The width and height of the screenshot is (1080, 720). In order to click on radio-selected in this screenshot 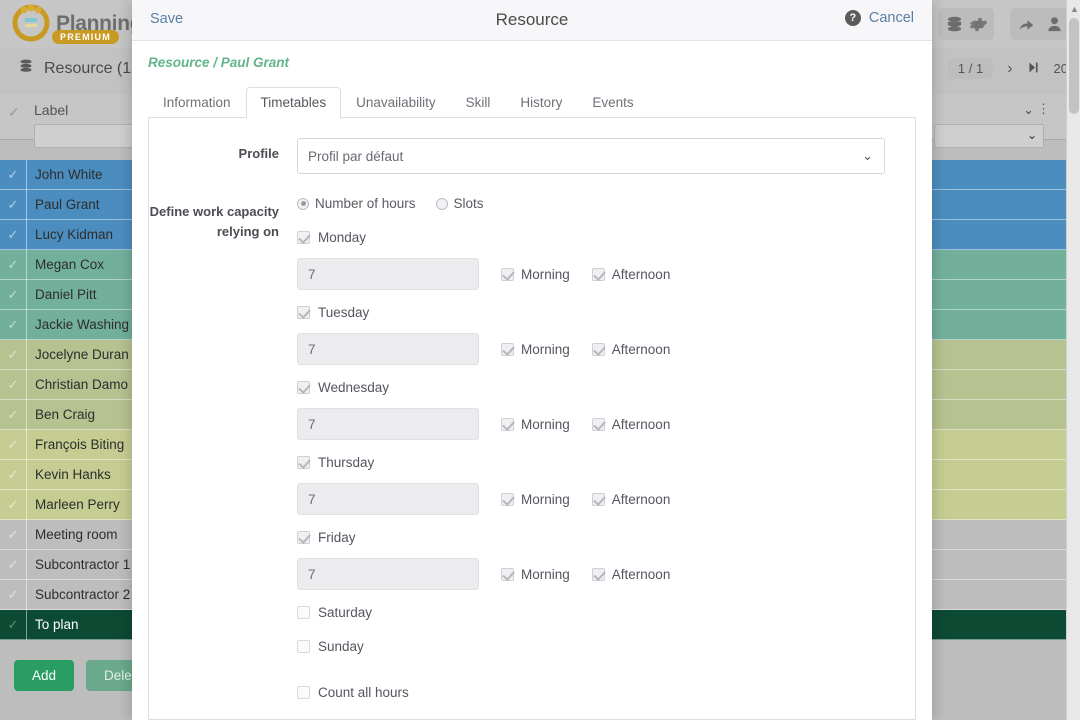, I will do `click(303, 203)`.